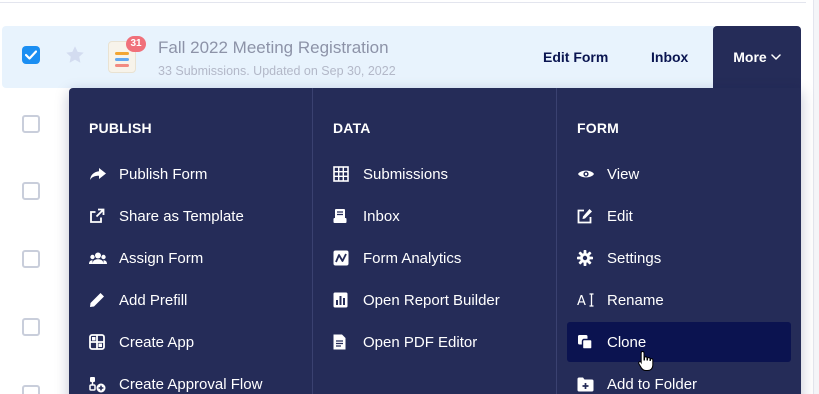 This screenshot has height=394, width=819. Describe the element at coordinates (635, 300) in the screenshot. I see `menu-item-label: Rename` at that location.